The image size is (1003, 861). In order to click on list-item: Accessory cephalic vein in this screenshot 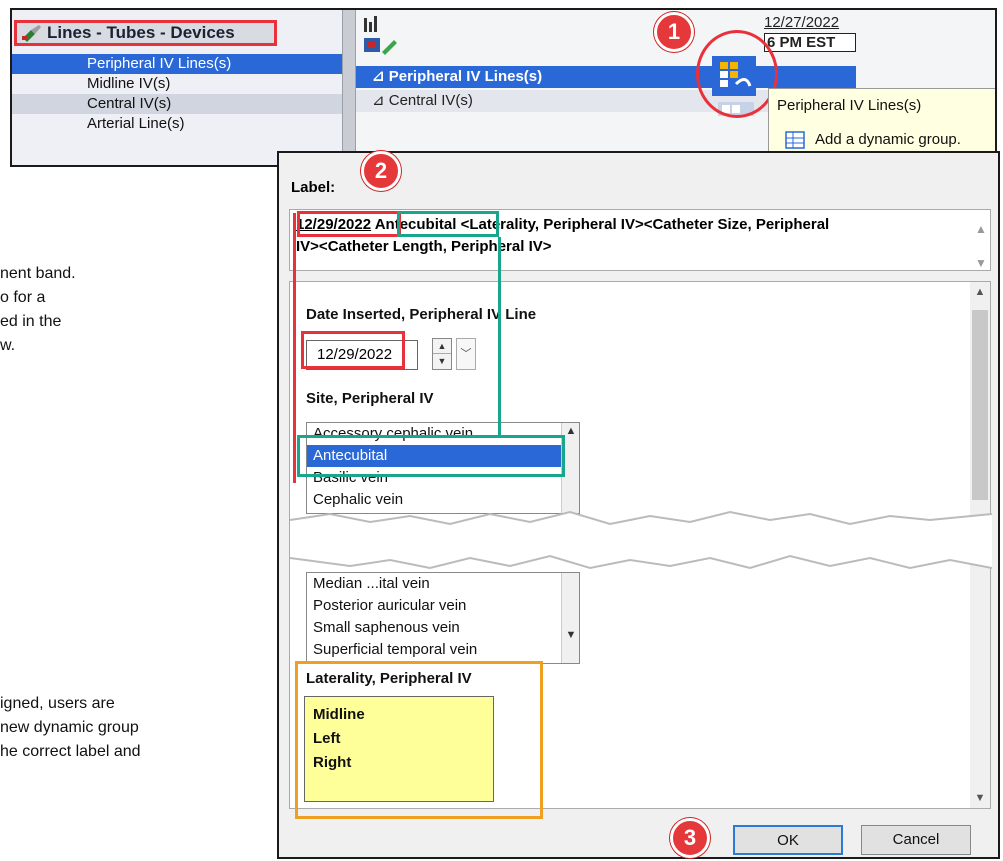, I will do `click(443, 434)`.